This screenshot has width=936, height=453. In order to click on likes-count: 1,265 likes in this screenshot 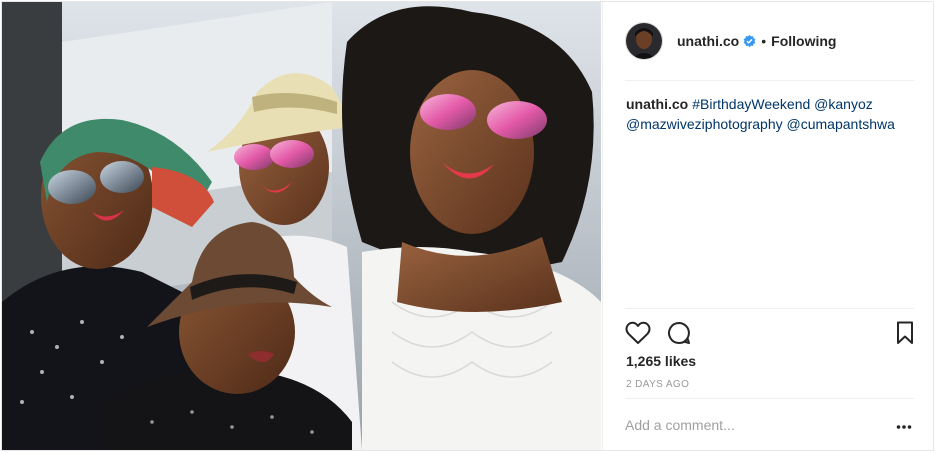, I will do `click(661, 361)`.